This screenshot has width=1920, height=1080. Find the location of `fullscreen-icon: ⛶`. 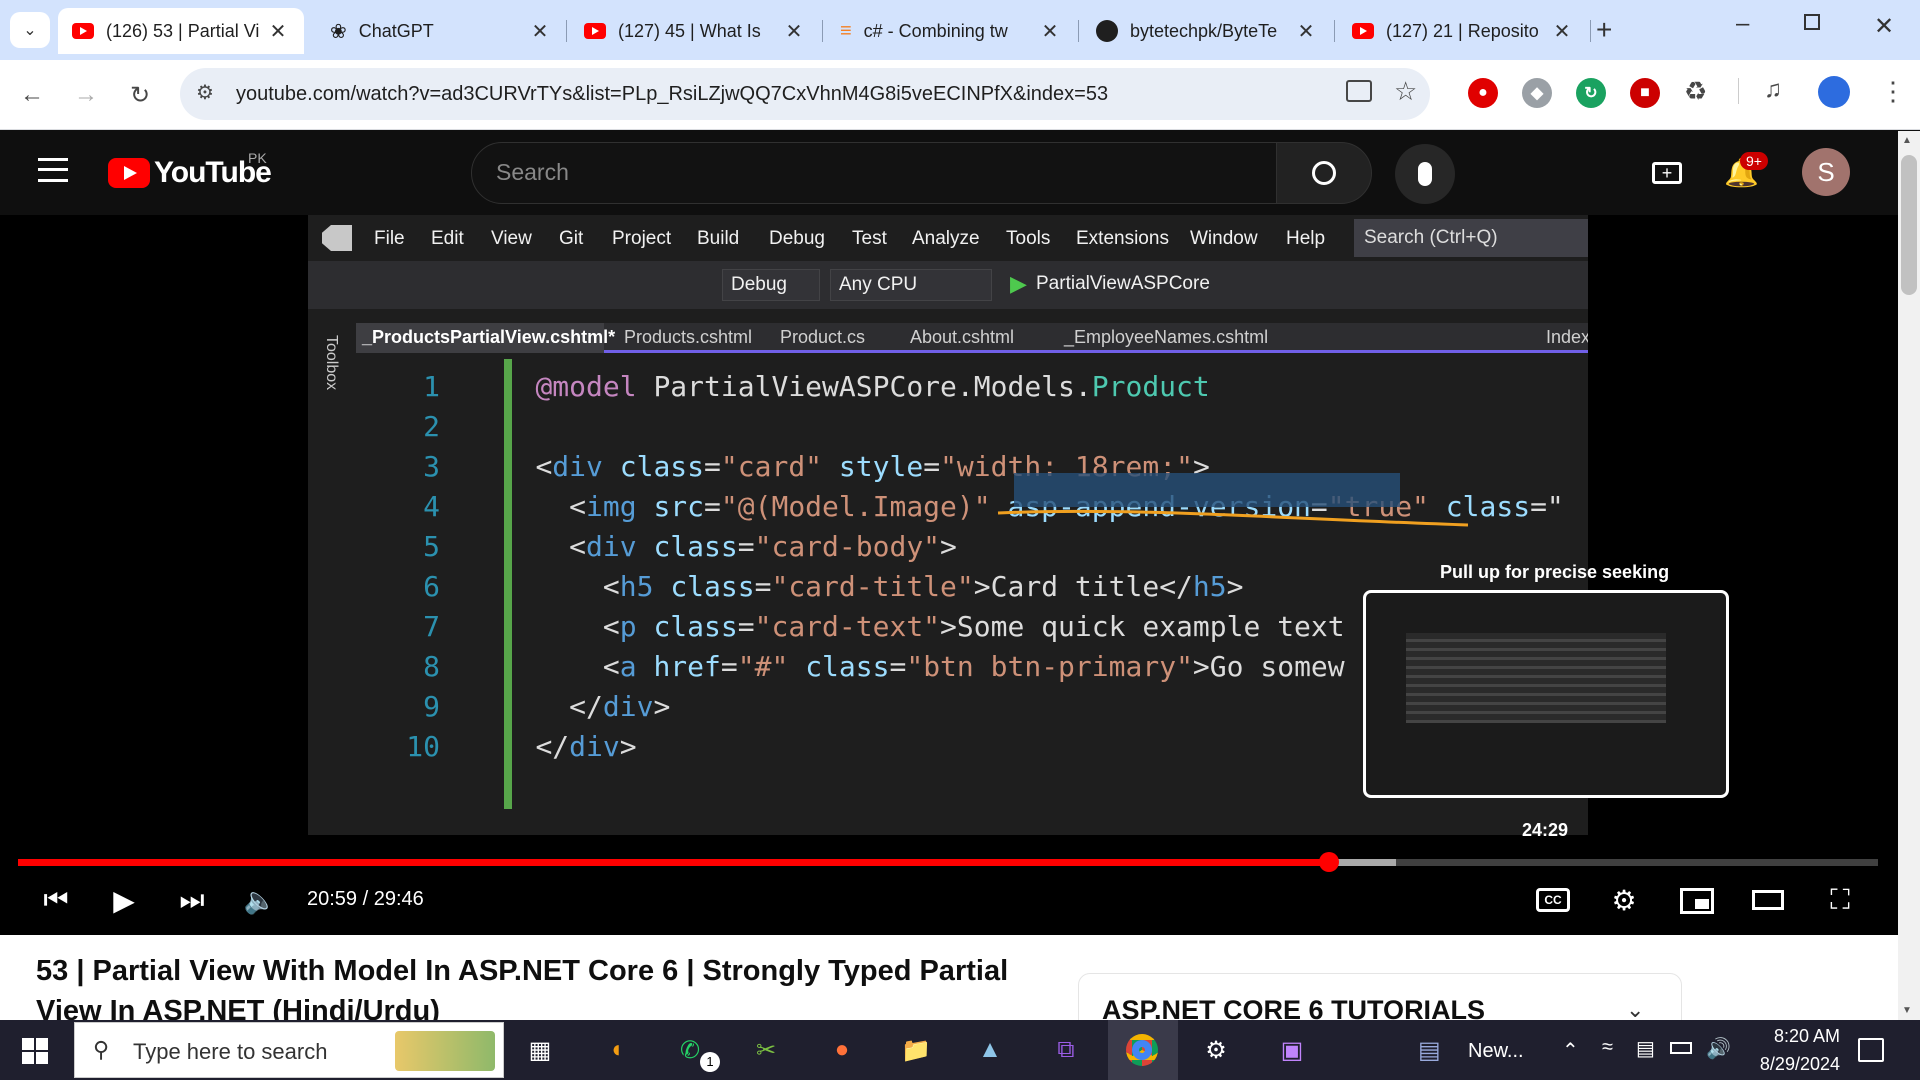

fullscreen-icon: ⛶ is located at coordinates (1840, 900).